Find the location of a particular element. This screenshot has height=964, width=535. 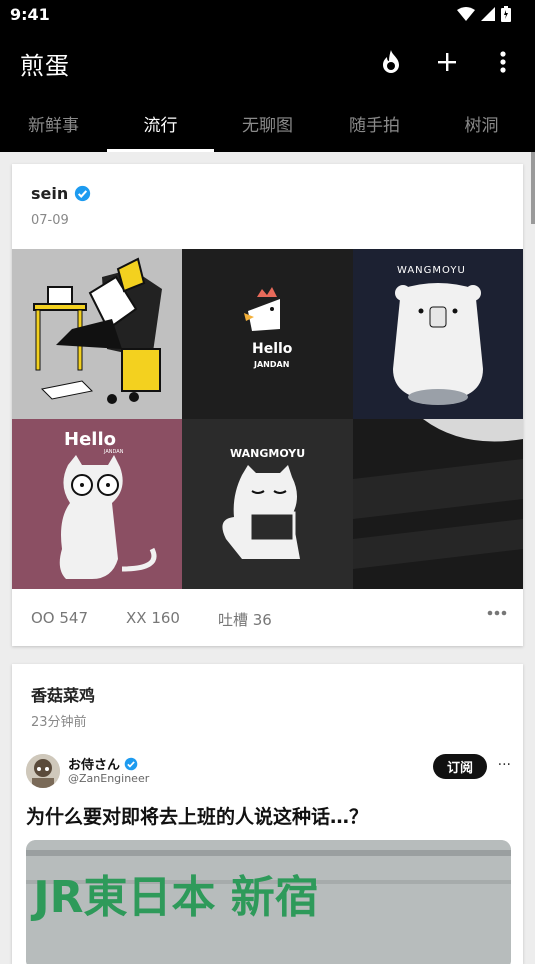

comments-button: 吐槽 36 is located at coordinates (245, 619).